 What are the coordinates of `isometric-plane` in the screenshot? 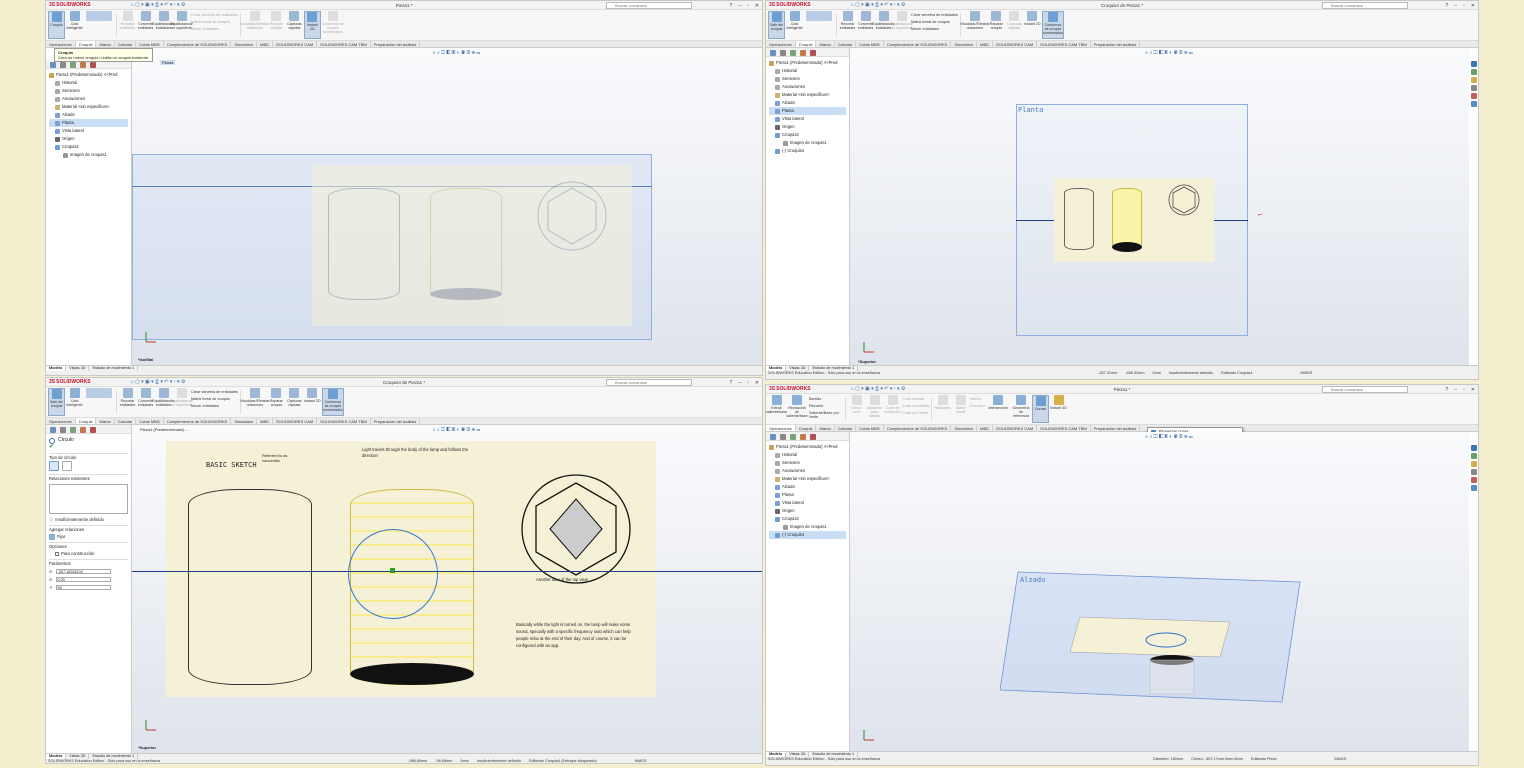 It's located at (1155, 637).